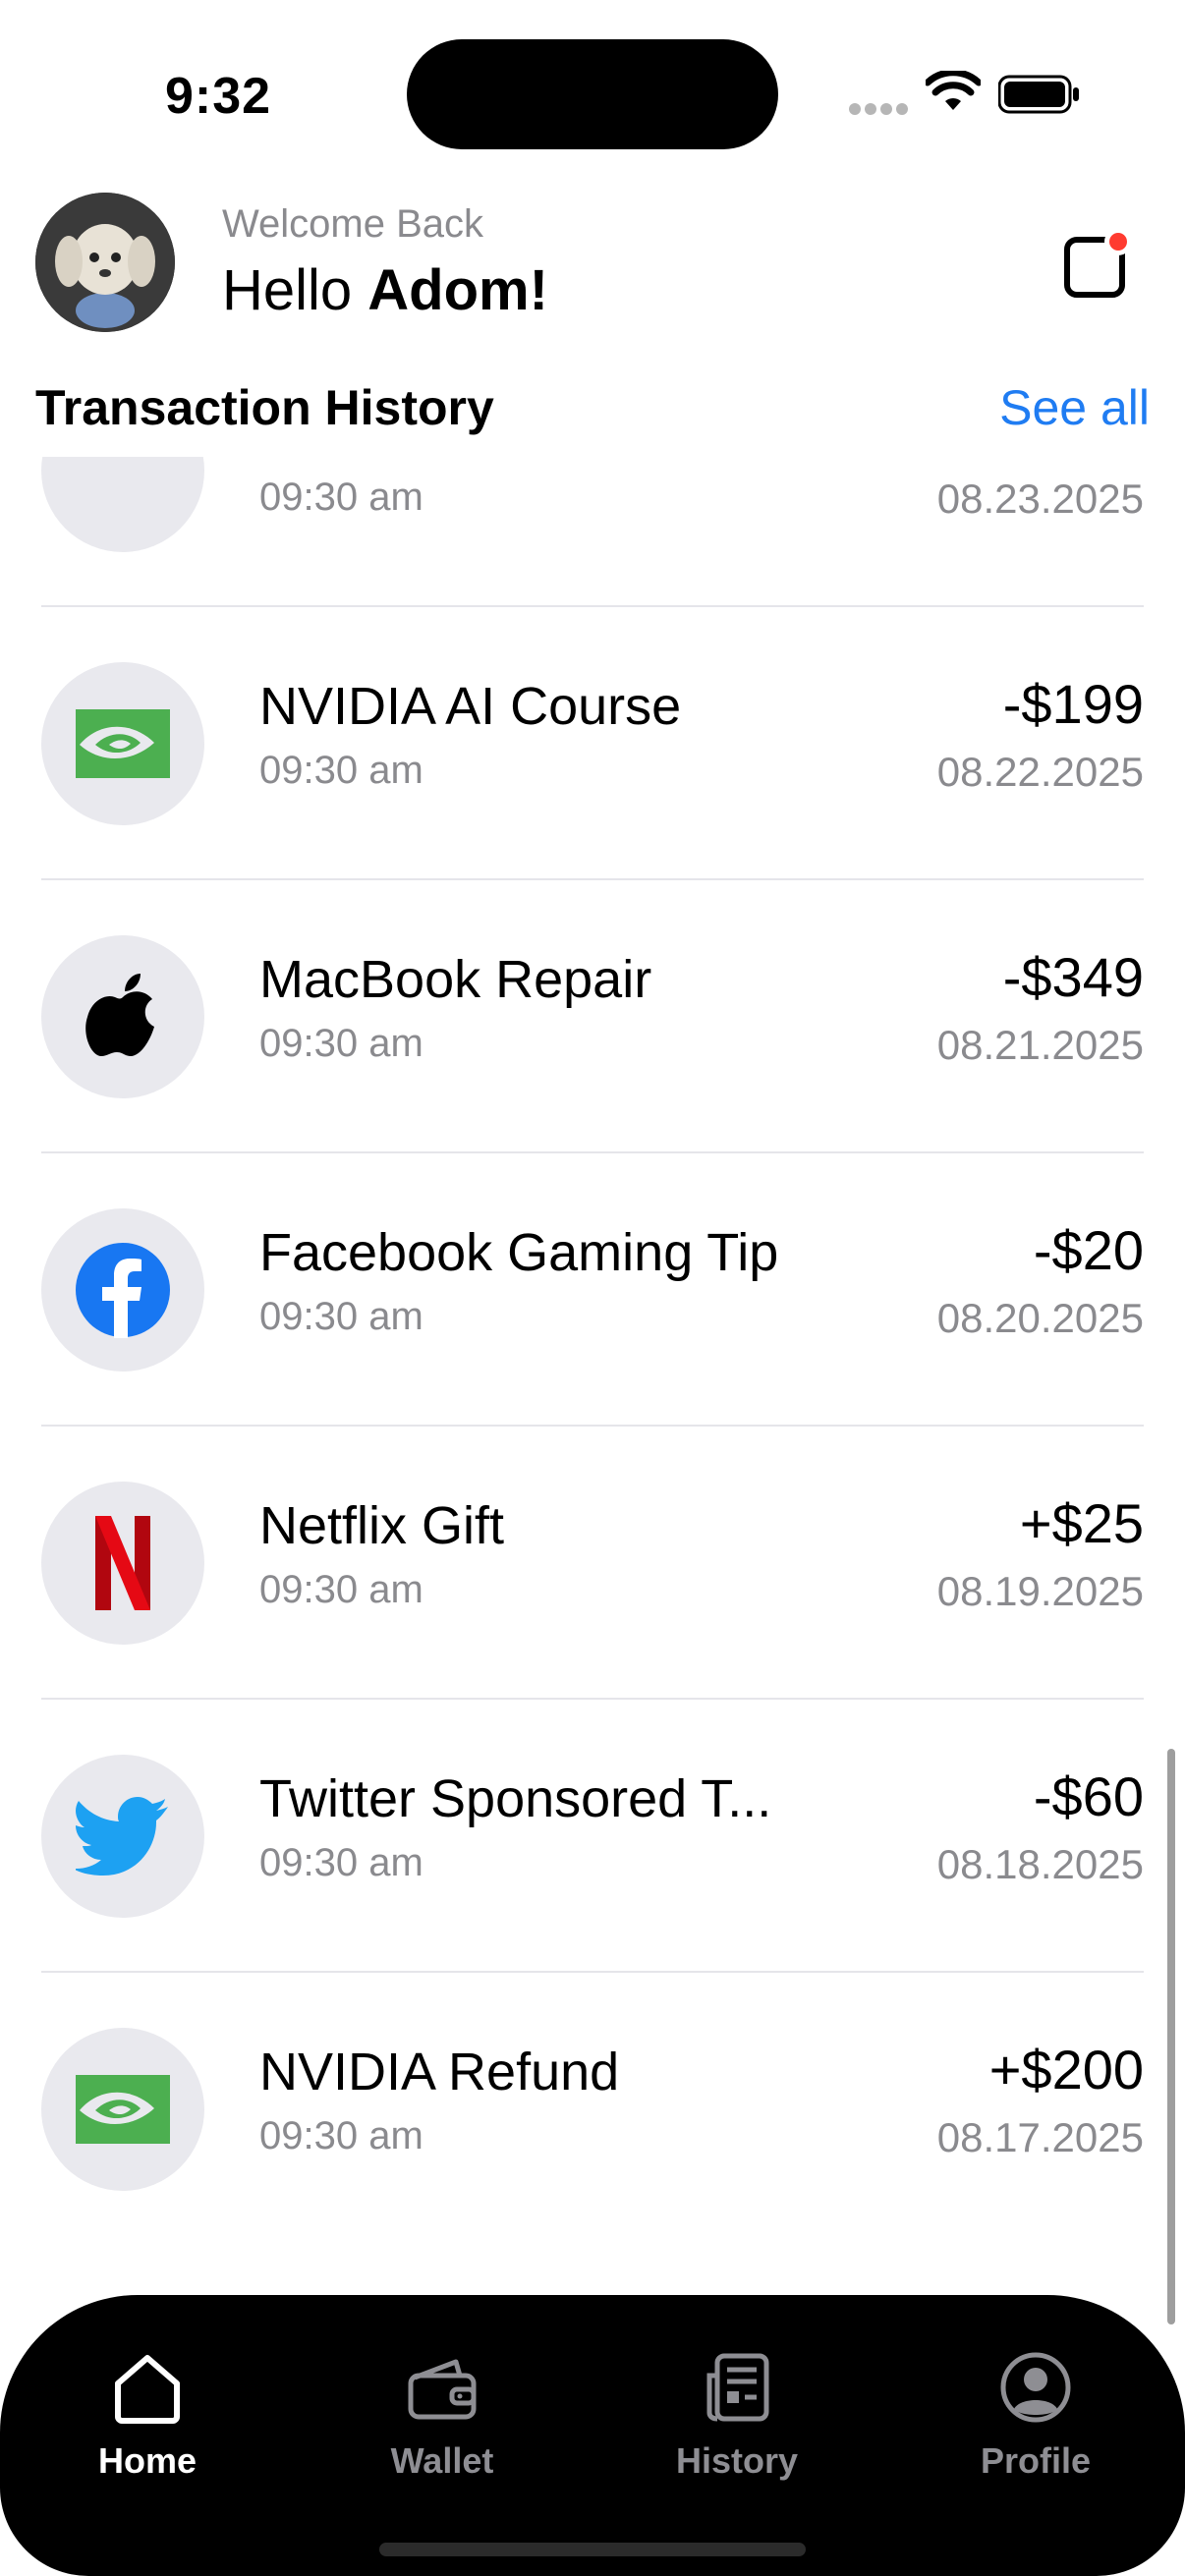  What do you see at coordinates (353, 224) in the screenshot?
I see `welcome-text: Welcome Back` at bounding box center [353, 224].